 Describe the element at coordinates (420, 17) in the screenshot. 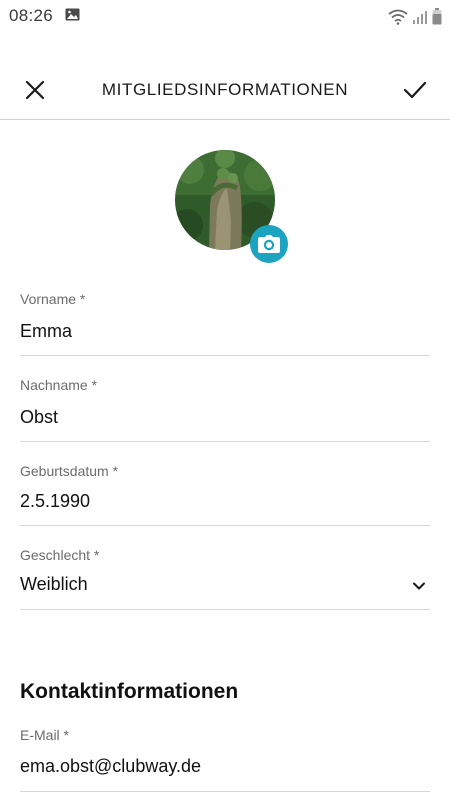

I see `signal-icon` at that location.